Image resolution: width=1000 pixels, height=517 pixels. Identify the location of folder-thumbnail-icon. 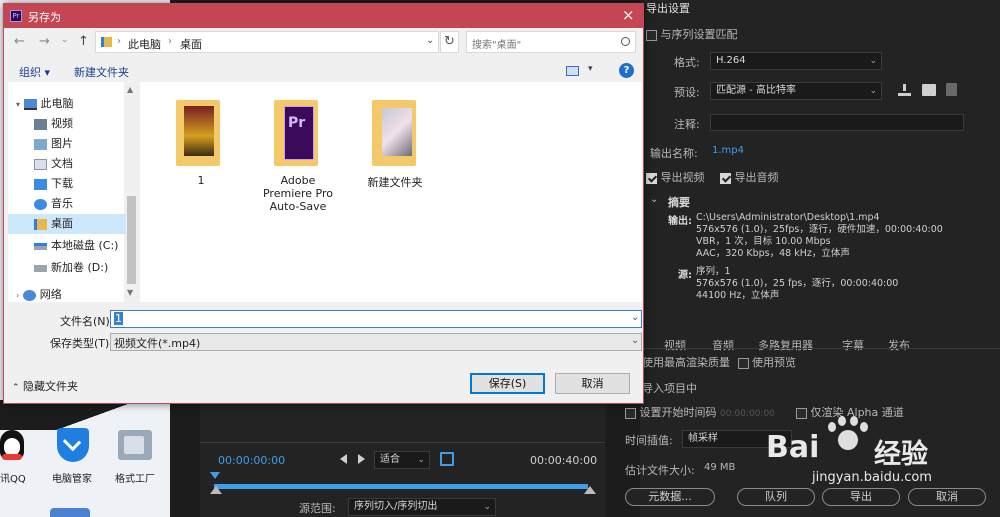
(394, 133).